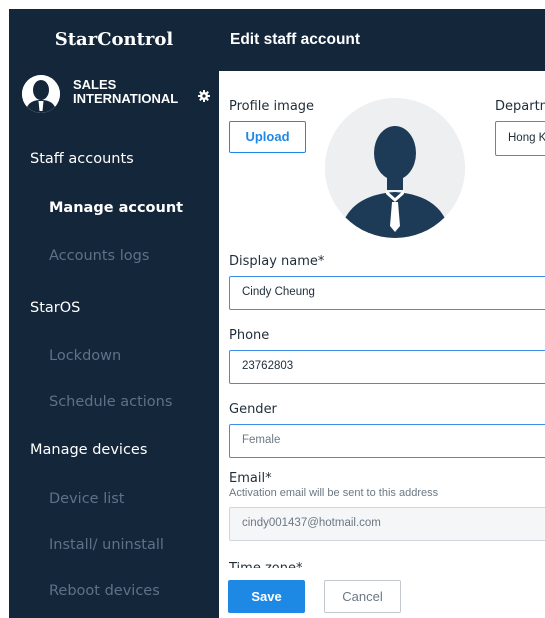 This screenshot has height=618, width=545. What do you see at coordinates (268, 366) in the screenshot?
I see `phone-value: 23762803` at bounding box center [268, 366].